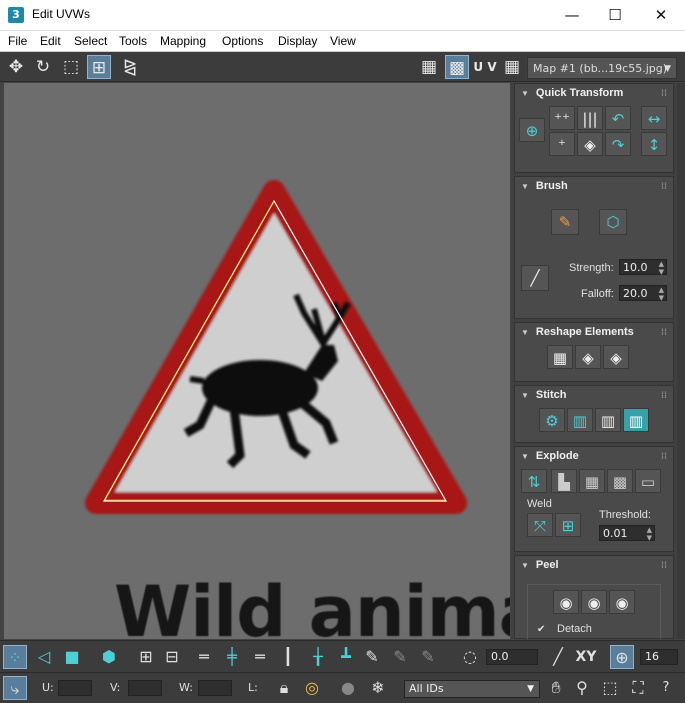  I want to click on peel-reset-icon: ◉, so click(622, 602).